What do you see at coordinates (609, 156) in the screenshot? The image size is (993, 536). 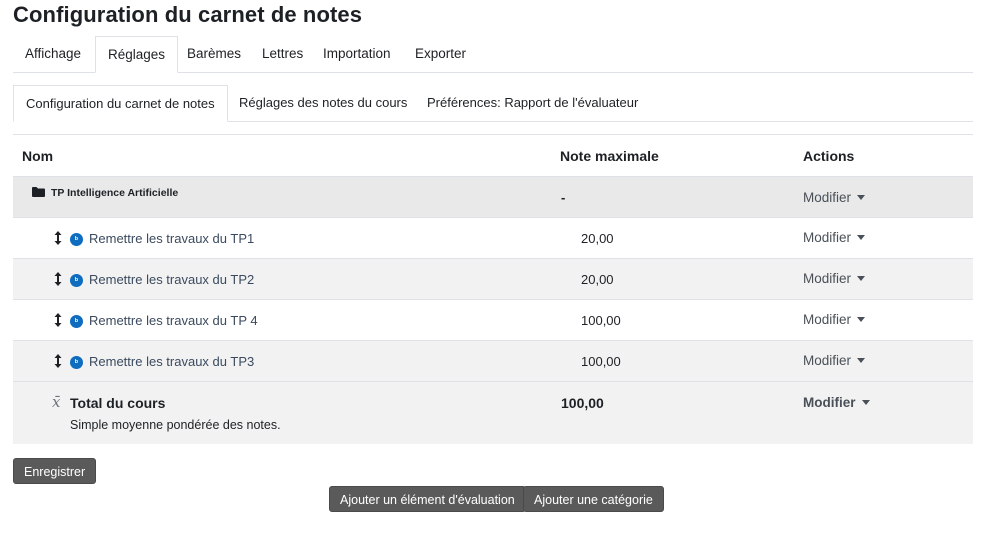 I see `header-max: Note maximale` at bounding box center [609, 156].